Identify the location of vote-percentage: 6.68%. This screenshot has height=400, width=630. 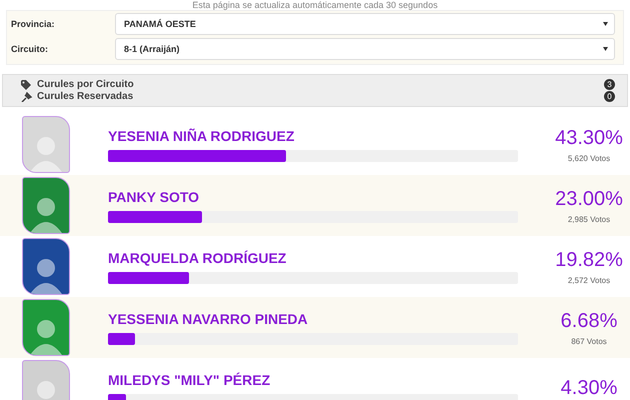
(589, 321).